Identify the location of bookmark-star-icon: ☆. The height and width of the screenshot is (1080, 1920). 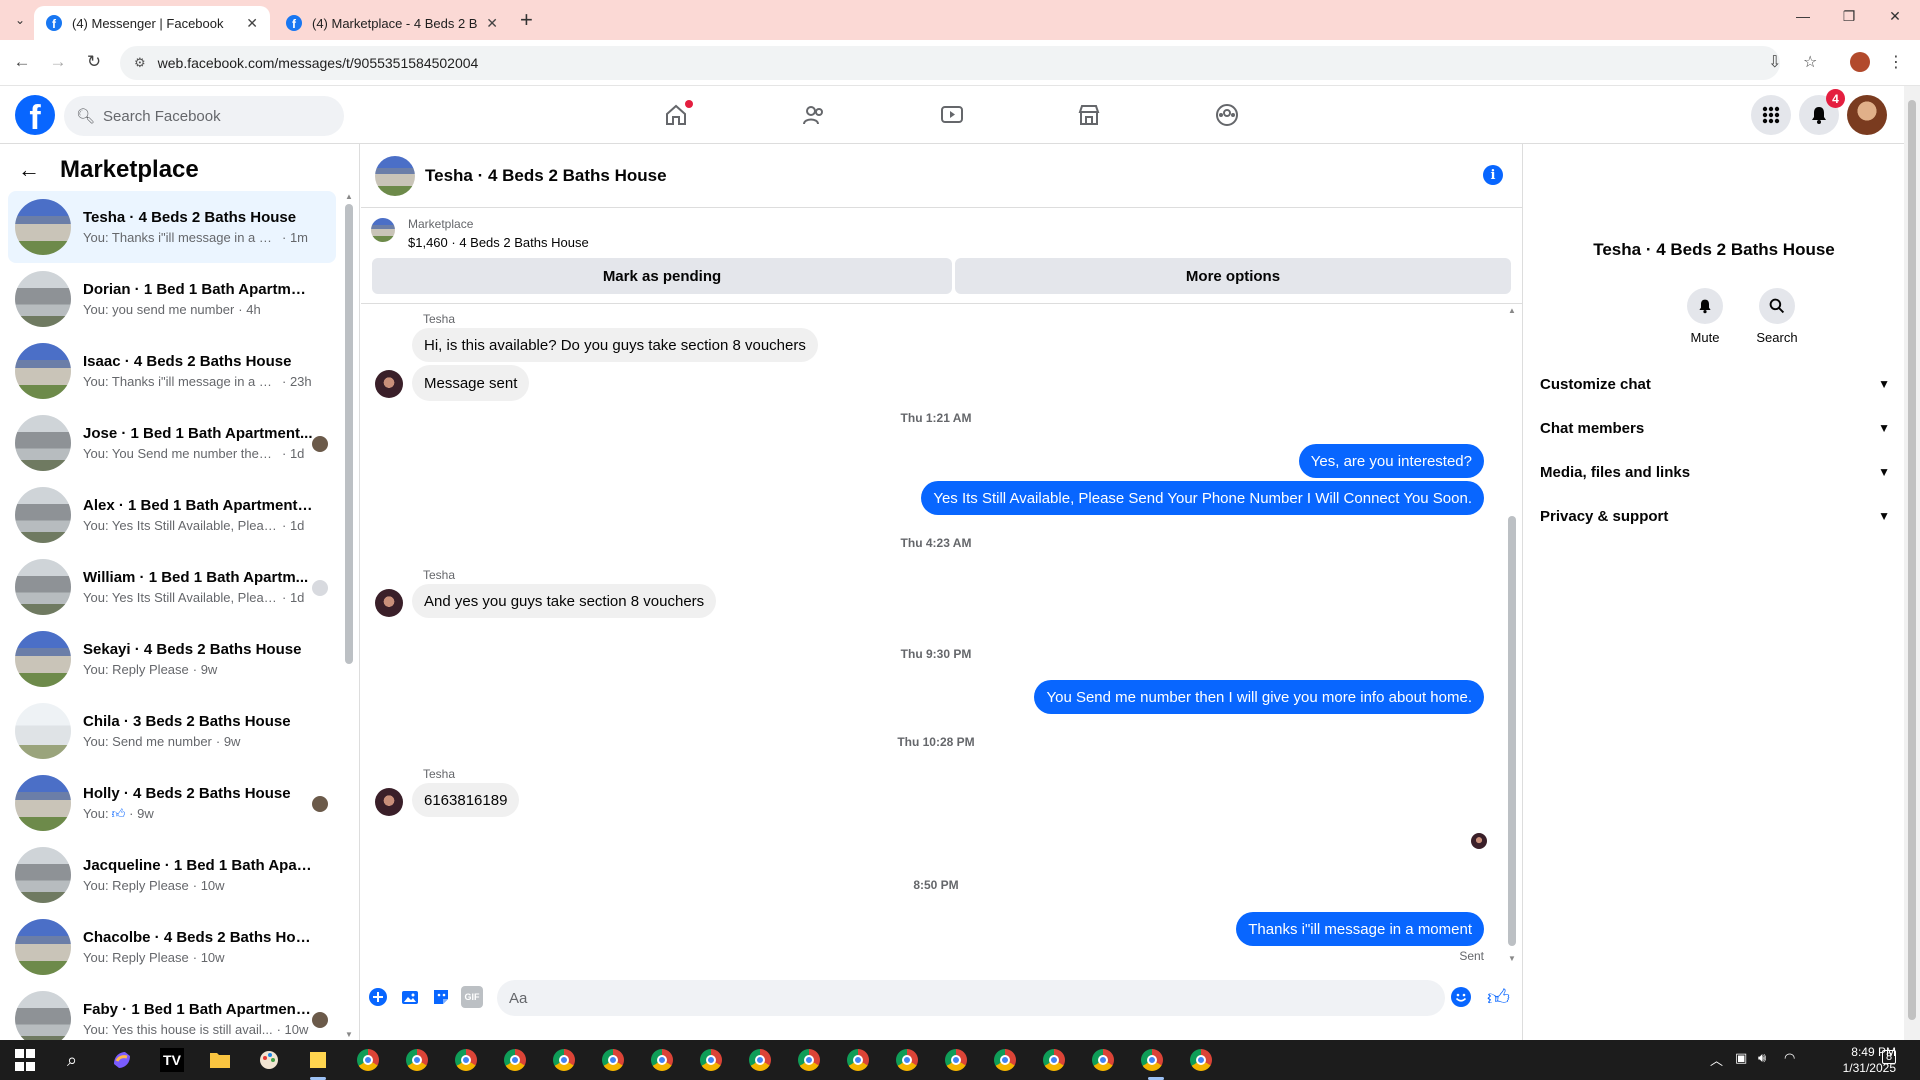
(1810, 62).